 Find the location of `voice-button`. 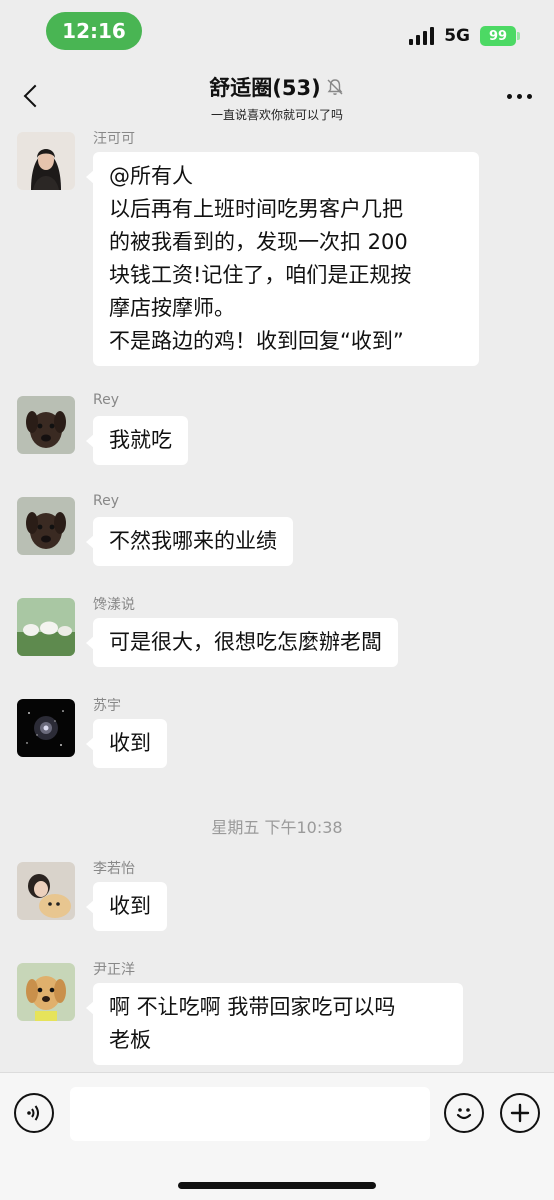

voice-button is located at coordinates (34, 1113).